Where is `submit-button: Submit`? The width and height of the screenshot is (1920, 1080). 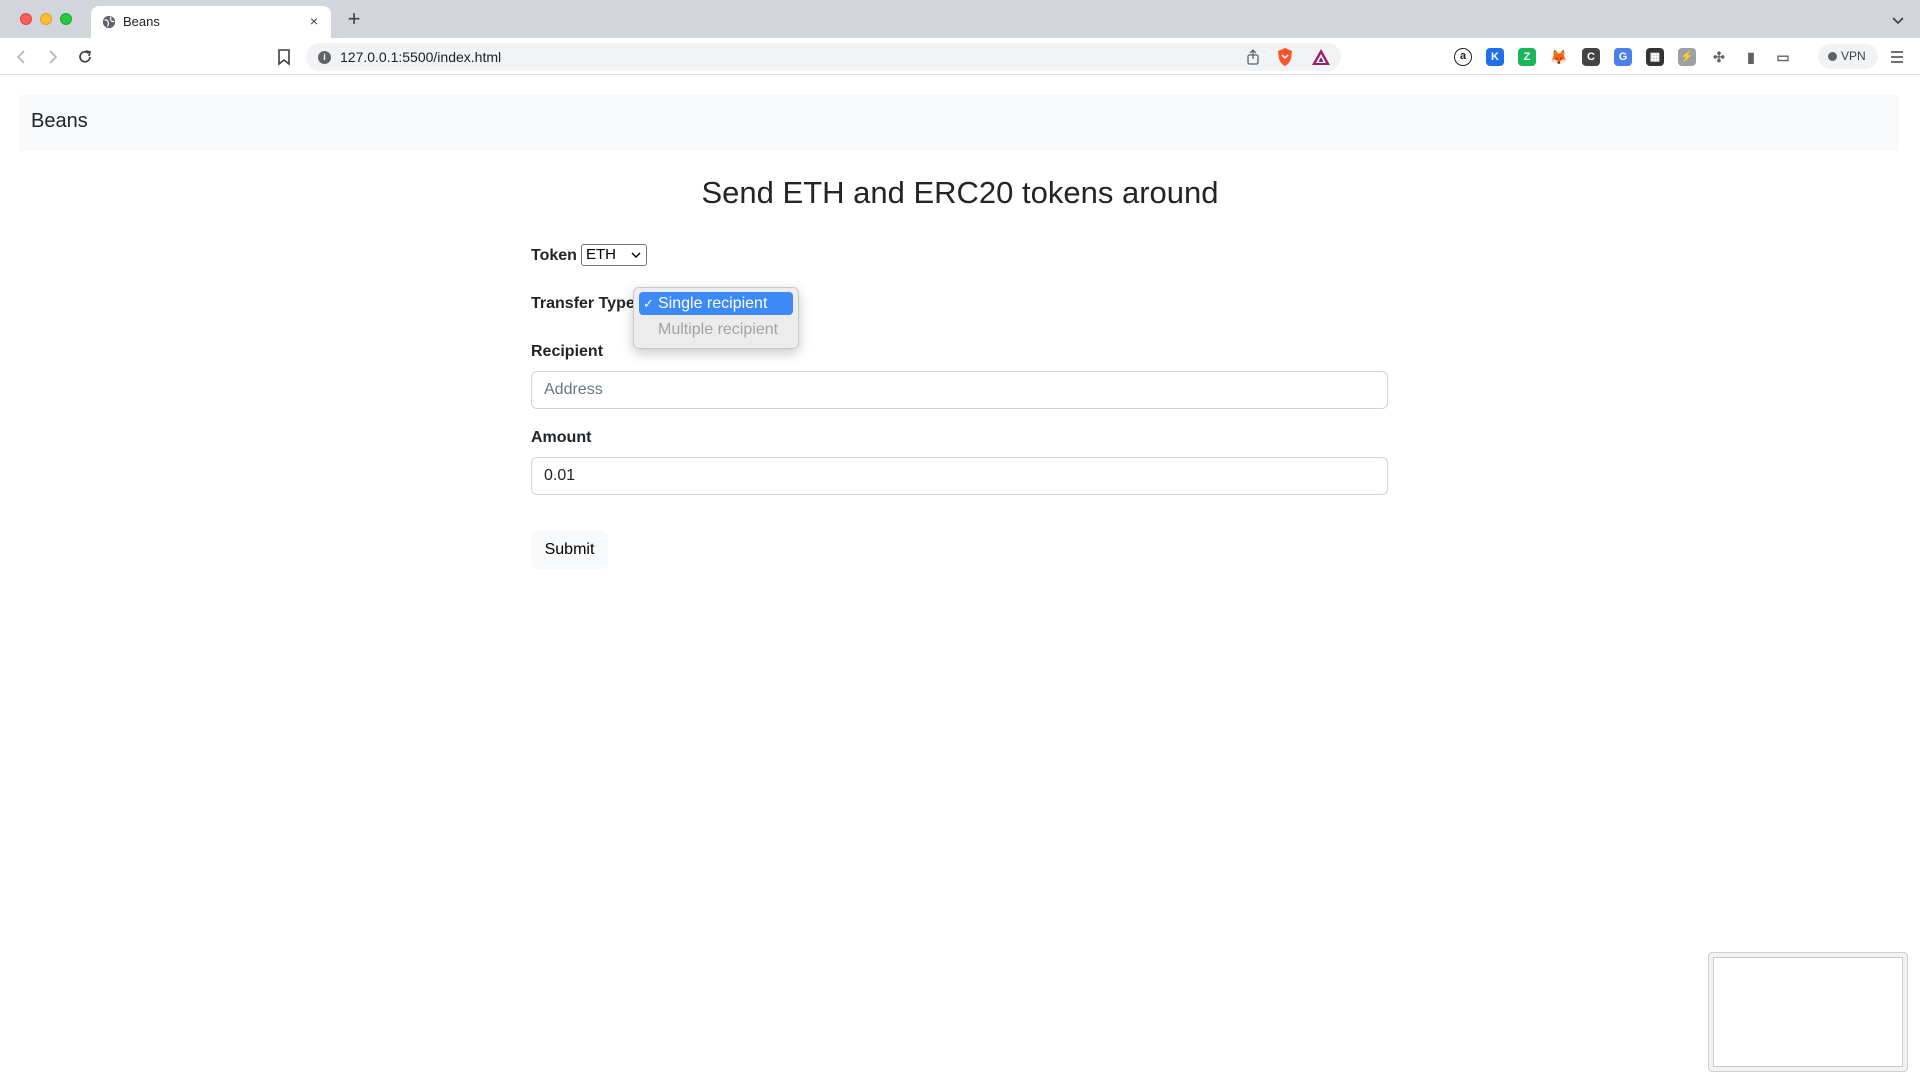
submit-button: Submit is located at coordinates (569, 550).